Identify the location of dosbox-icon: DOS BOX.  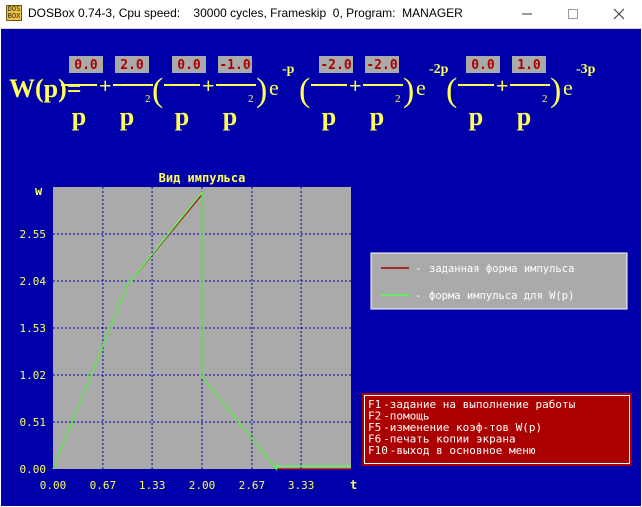
(14, 13).